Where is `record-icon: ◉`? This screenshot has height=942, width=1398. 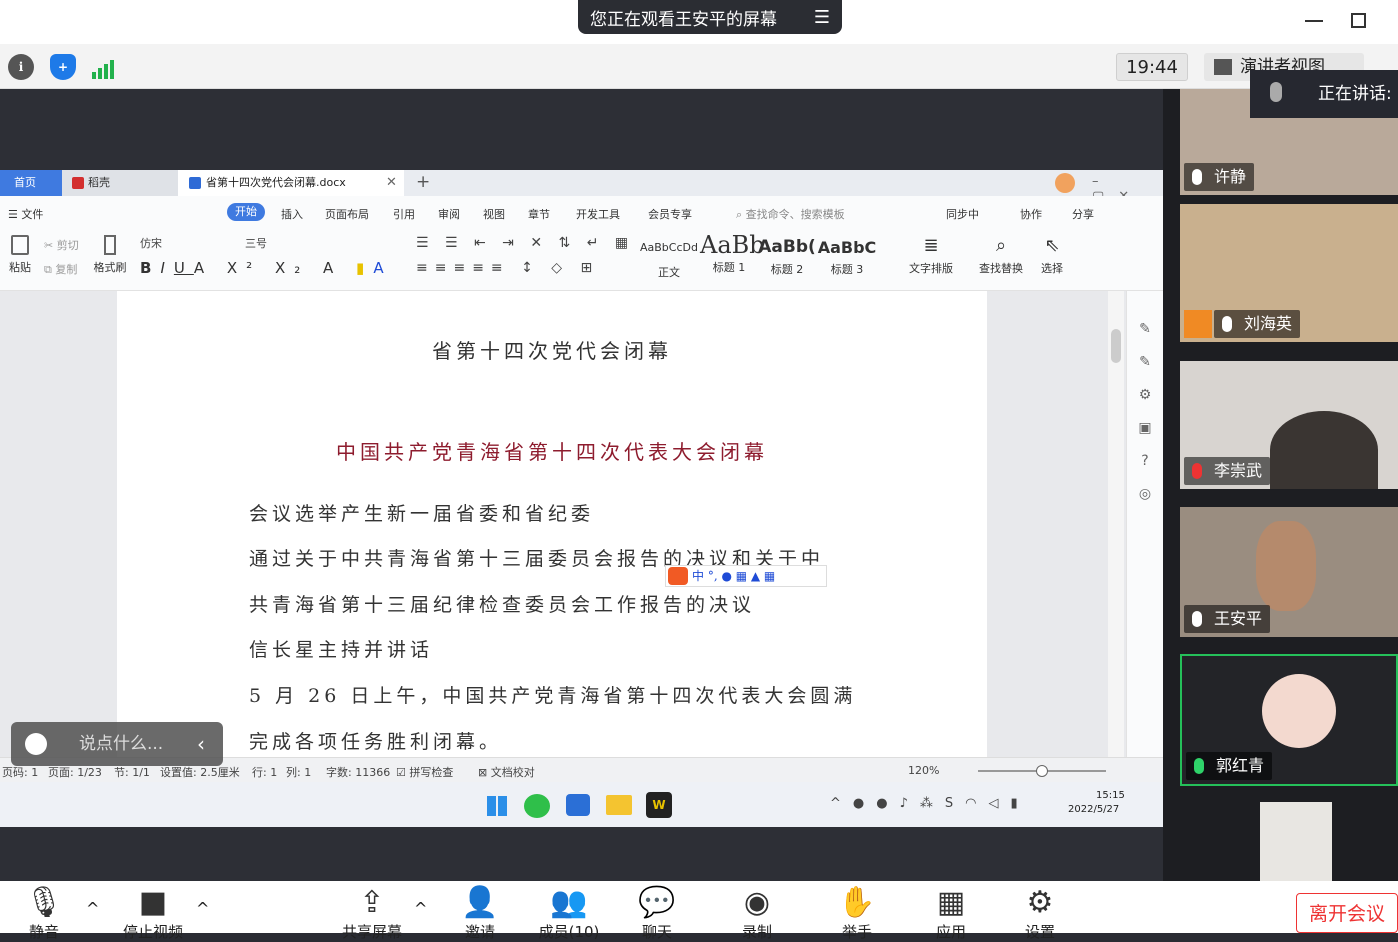 record-icon: ◉ is located at coordinates (757, 902).